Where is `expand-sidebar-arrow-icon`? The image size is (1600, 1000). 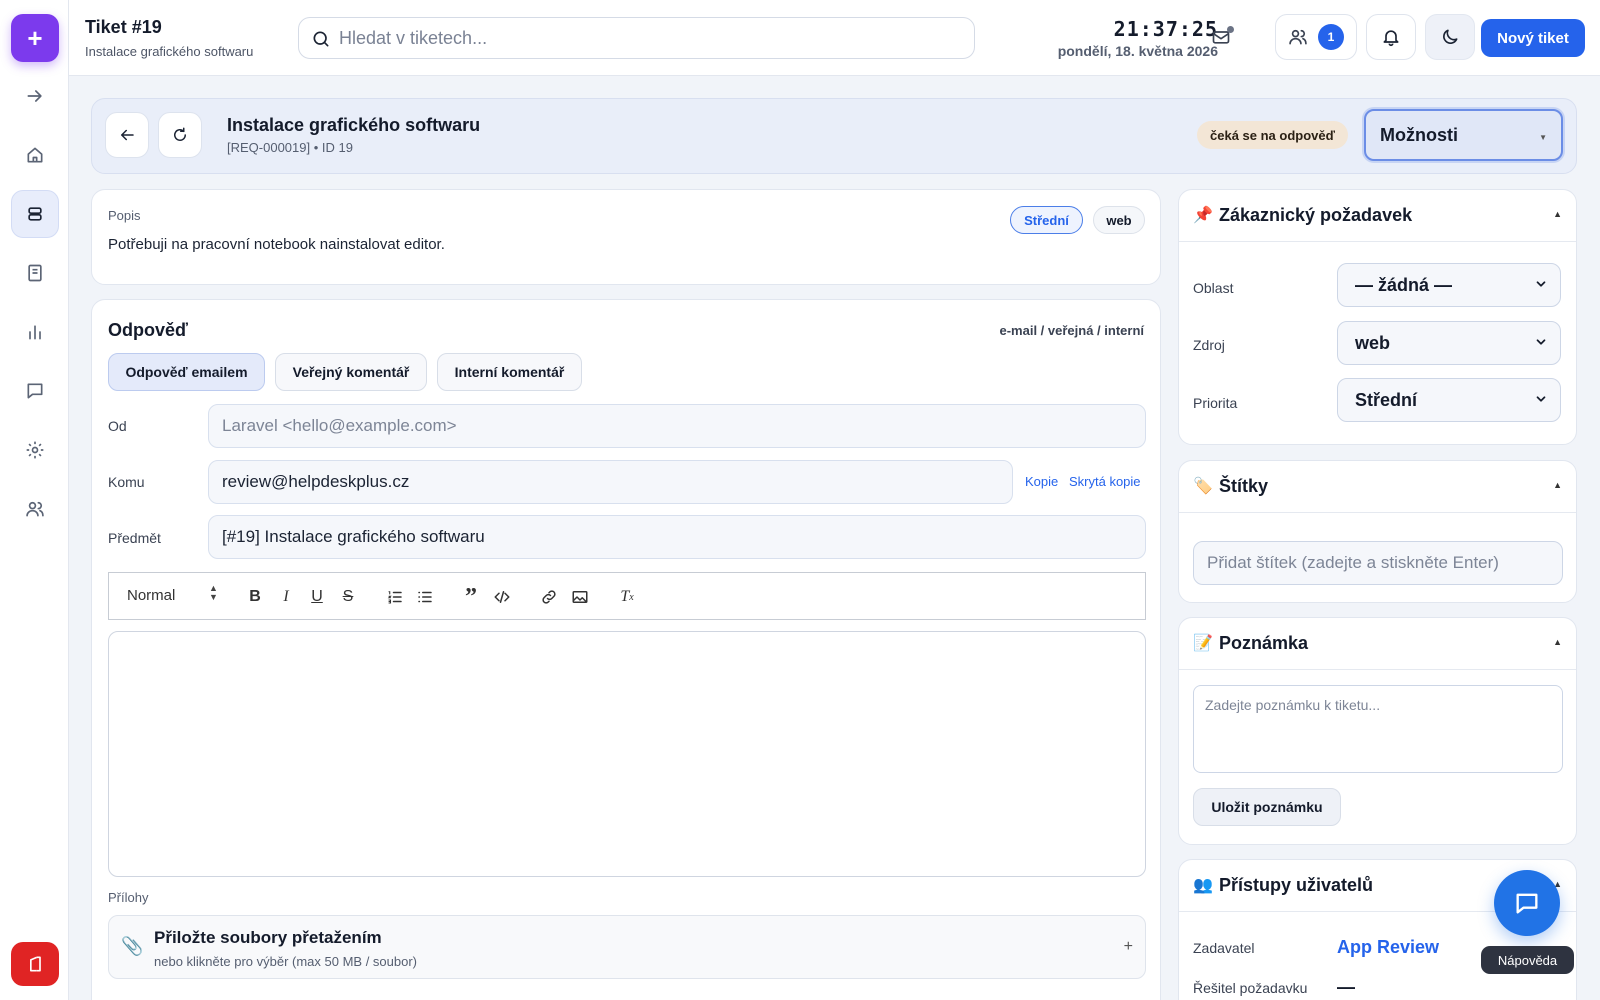 expand-sidebar-arrow-icon is located at coordinates (35, 96).